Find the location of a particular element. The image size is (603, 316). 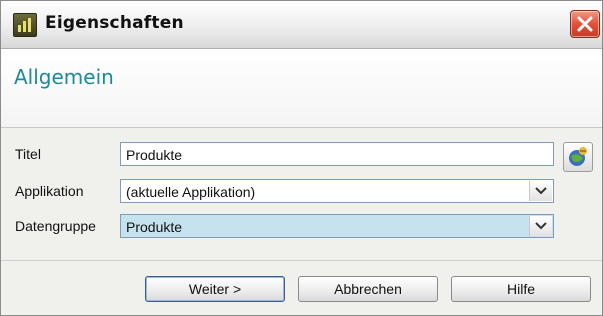

cancel-button: Abbrechen is located at coordinates (368, 289).